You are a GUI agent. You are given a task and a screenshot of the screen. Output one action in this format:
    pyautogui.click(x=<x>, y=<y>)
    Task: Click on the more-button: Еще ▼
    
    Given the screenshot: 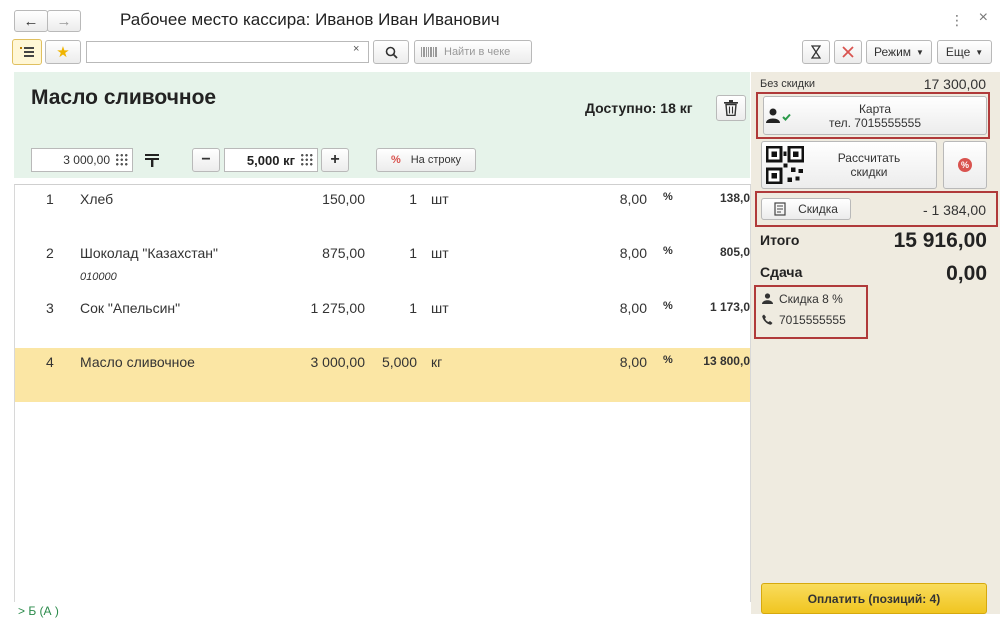 What is the action you would take?
    pyautogui.click(x=964, y=52)
    